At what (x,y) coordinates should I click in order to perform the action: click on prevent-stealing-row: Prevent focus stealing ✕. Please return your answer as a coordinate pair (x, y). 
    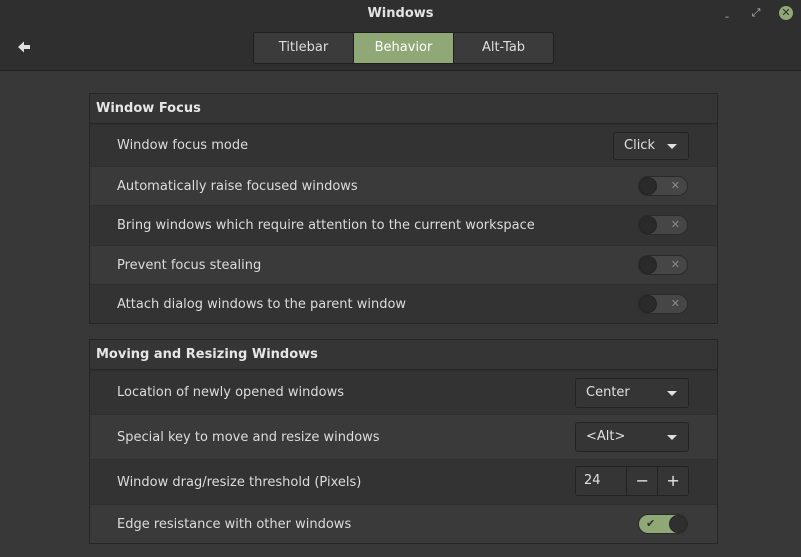
    Looking at the image, I should click on (403, 264).